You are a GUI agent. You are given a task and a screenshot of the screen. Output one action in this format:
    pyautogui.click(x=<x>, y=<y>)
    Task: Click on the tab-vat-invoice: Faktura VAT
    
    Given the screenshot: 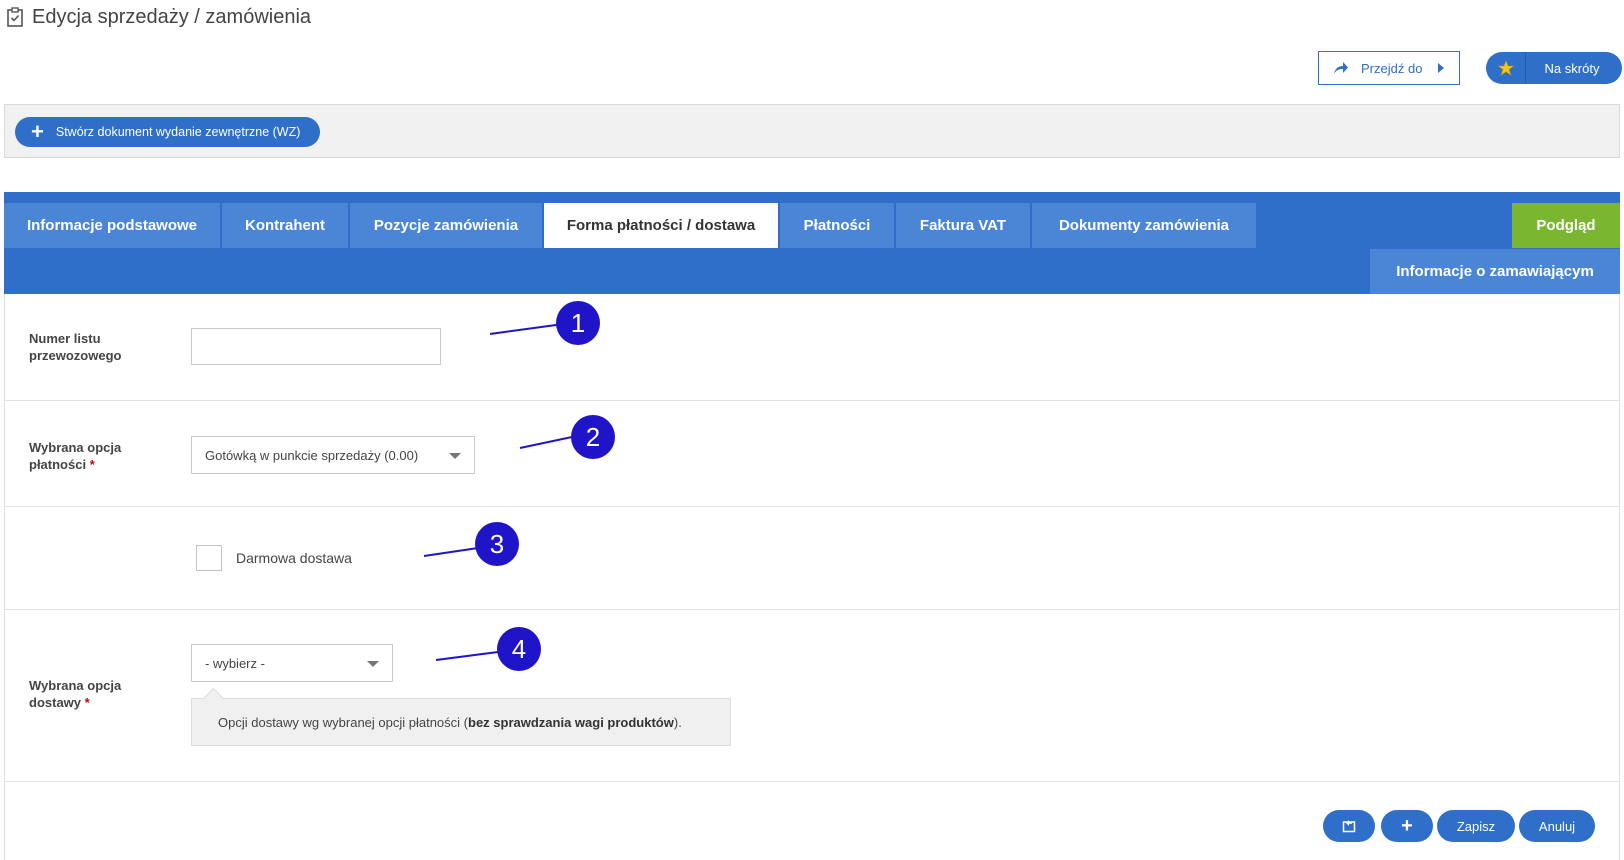 What is the action you would take?
    pyautogui.click(x=963, y=225)
    